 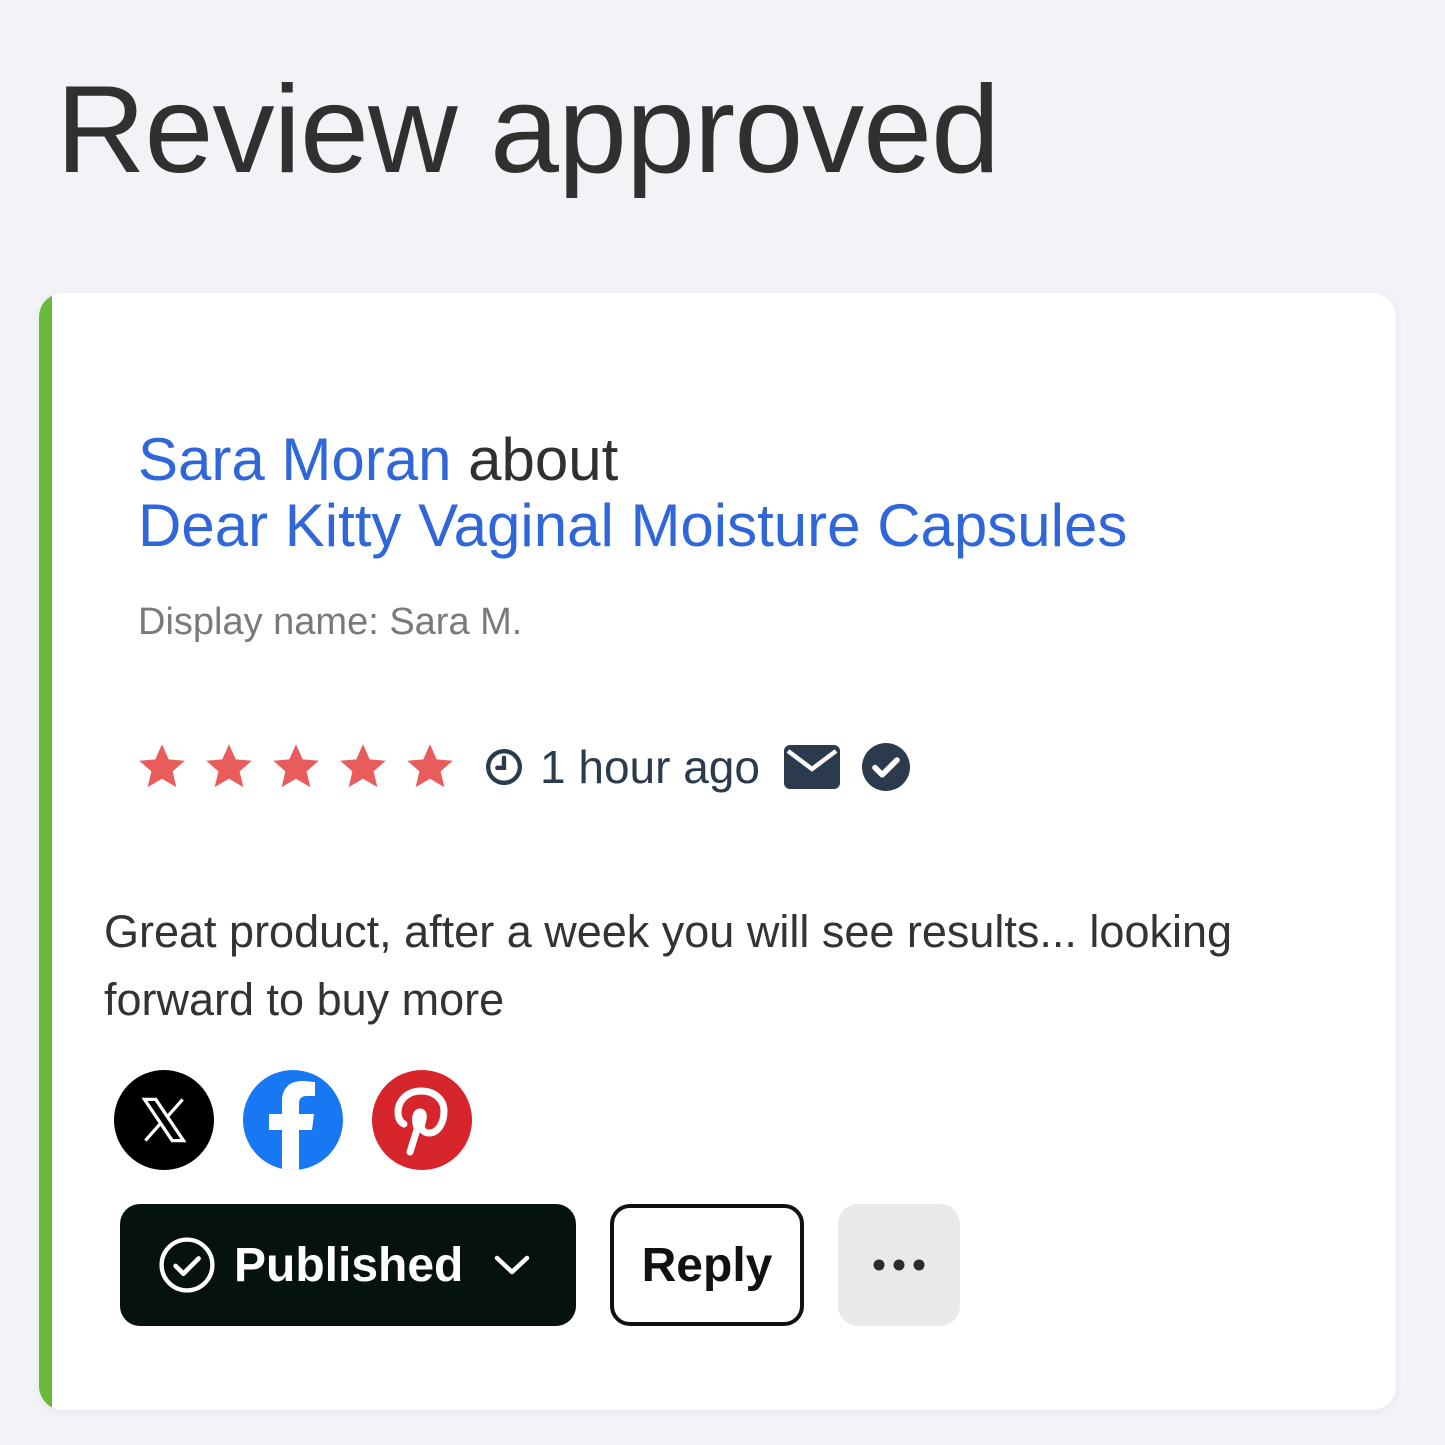 I want to click on x-logo-icon, so click(x=164, y=1120).